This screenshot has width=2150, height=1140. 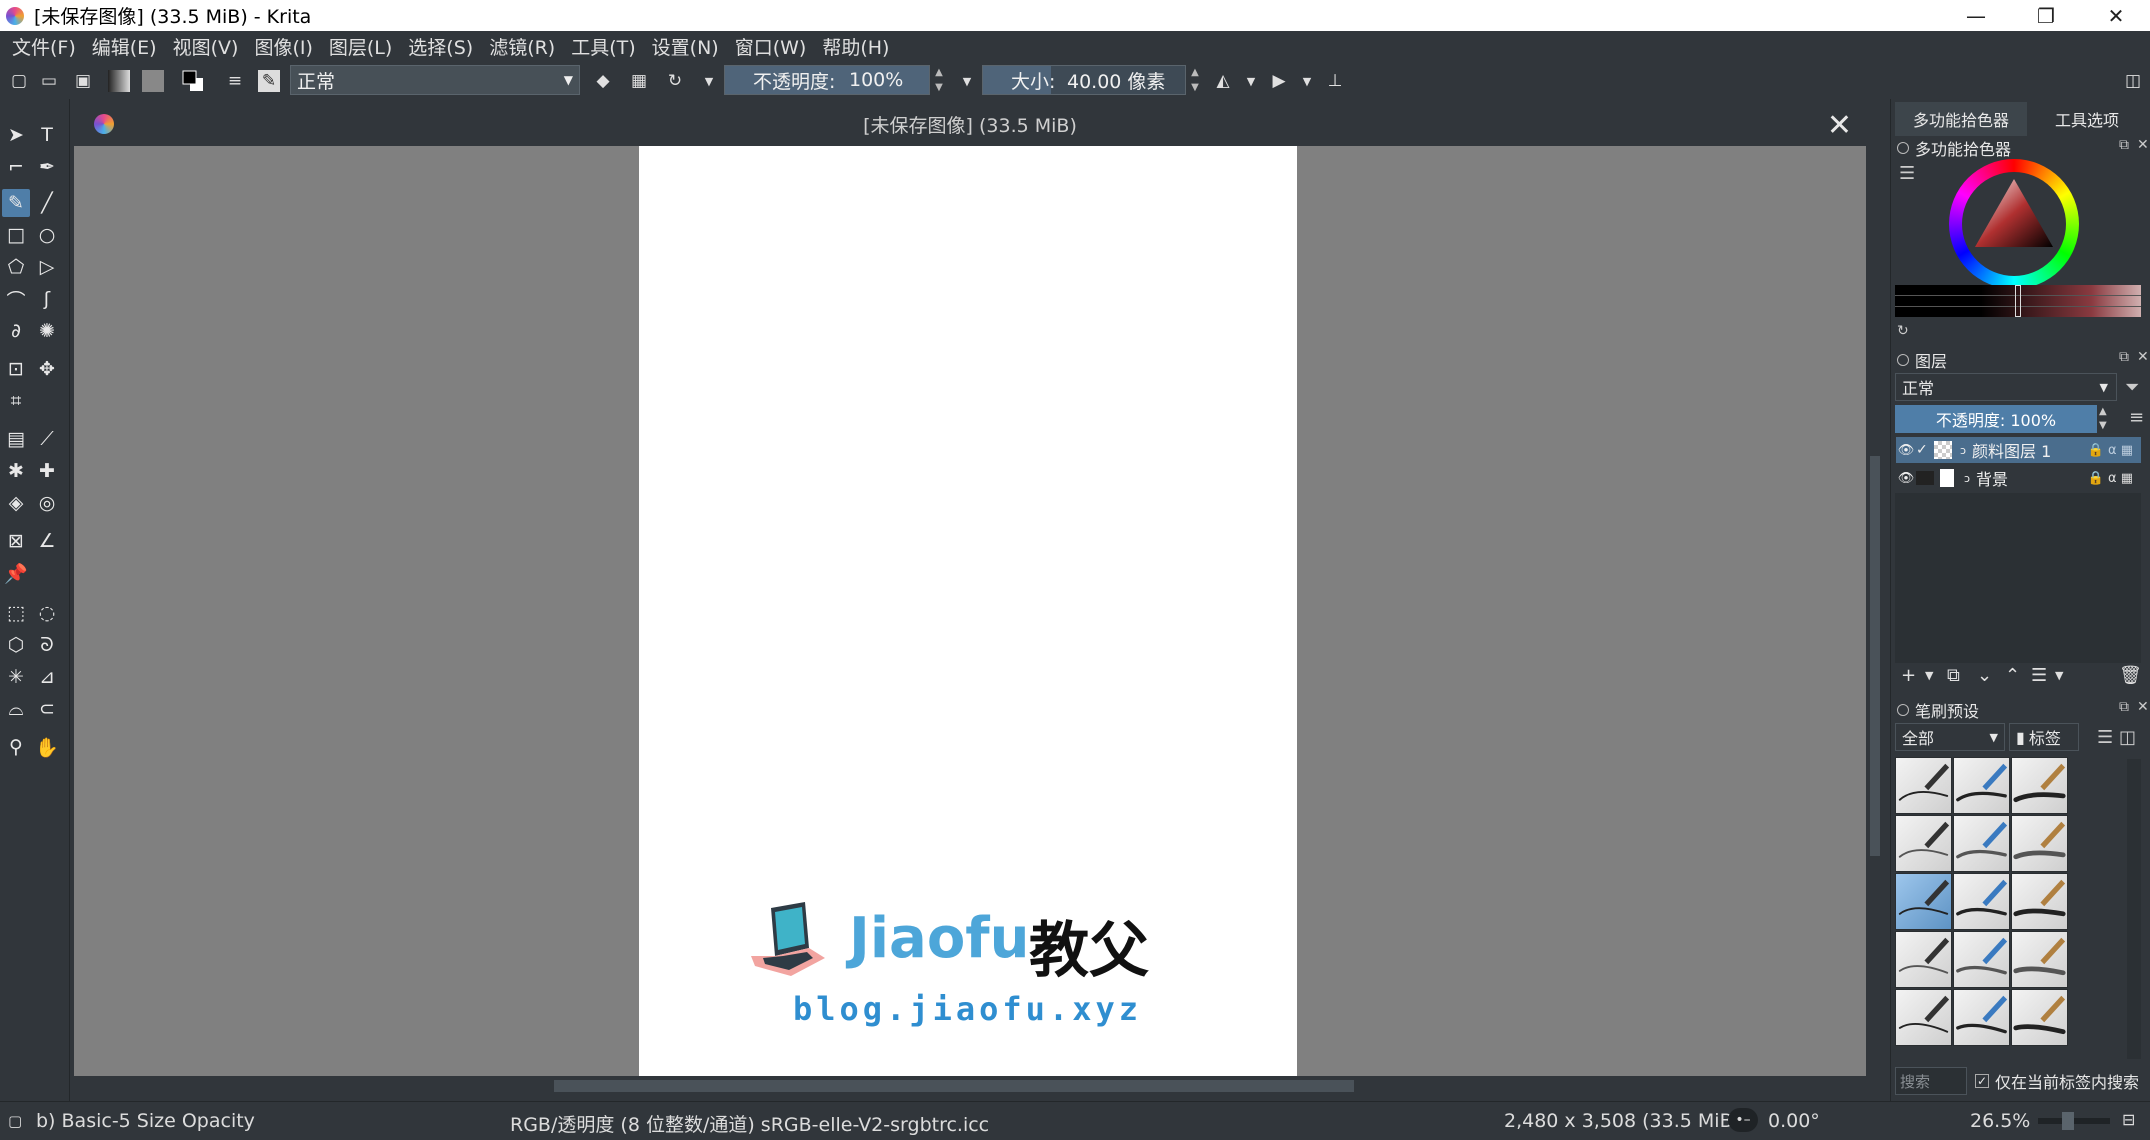 I want to click on tab-advanced-color-selector: 多功能拾色器, so click(x=1961, y=119).